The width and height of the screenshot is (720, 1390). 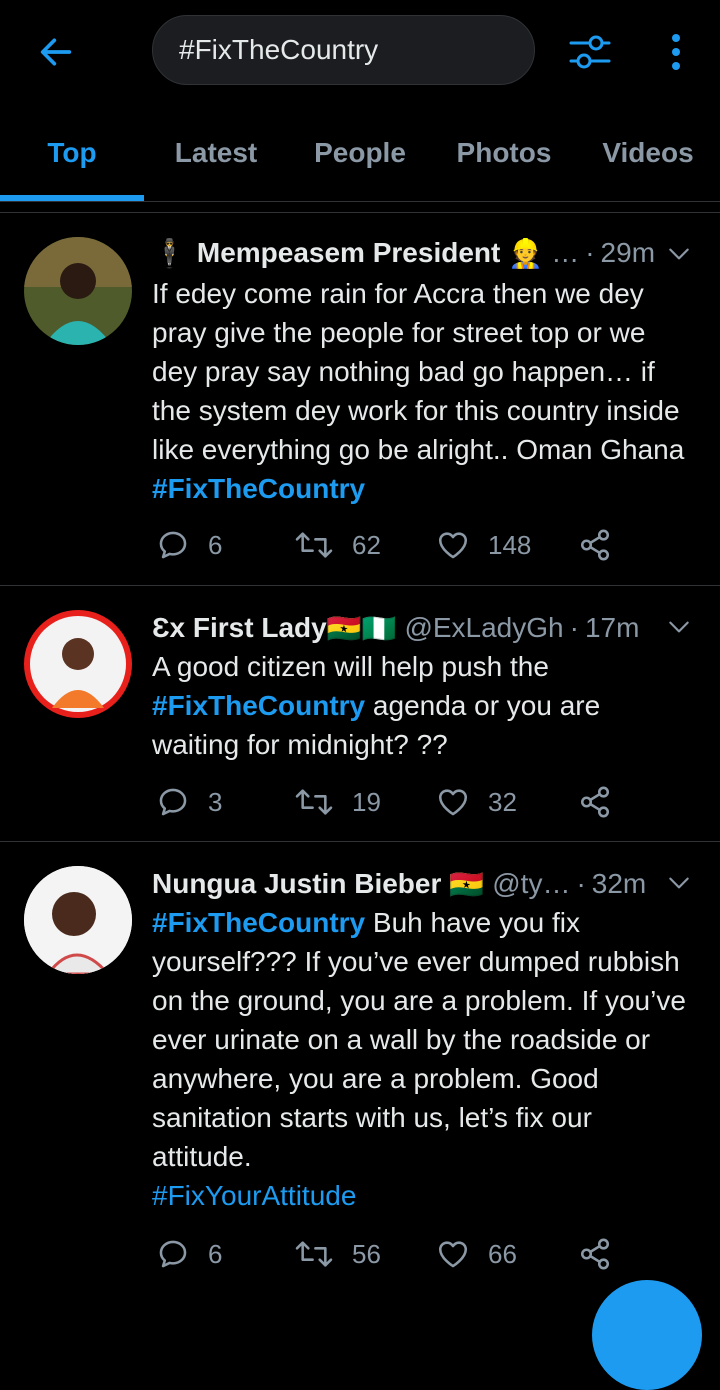 I want to click on search-tabs: Top Latest People Photos Videos, so click(x=360, y=153).